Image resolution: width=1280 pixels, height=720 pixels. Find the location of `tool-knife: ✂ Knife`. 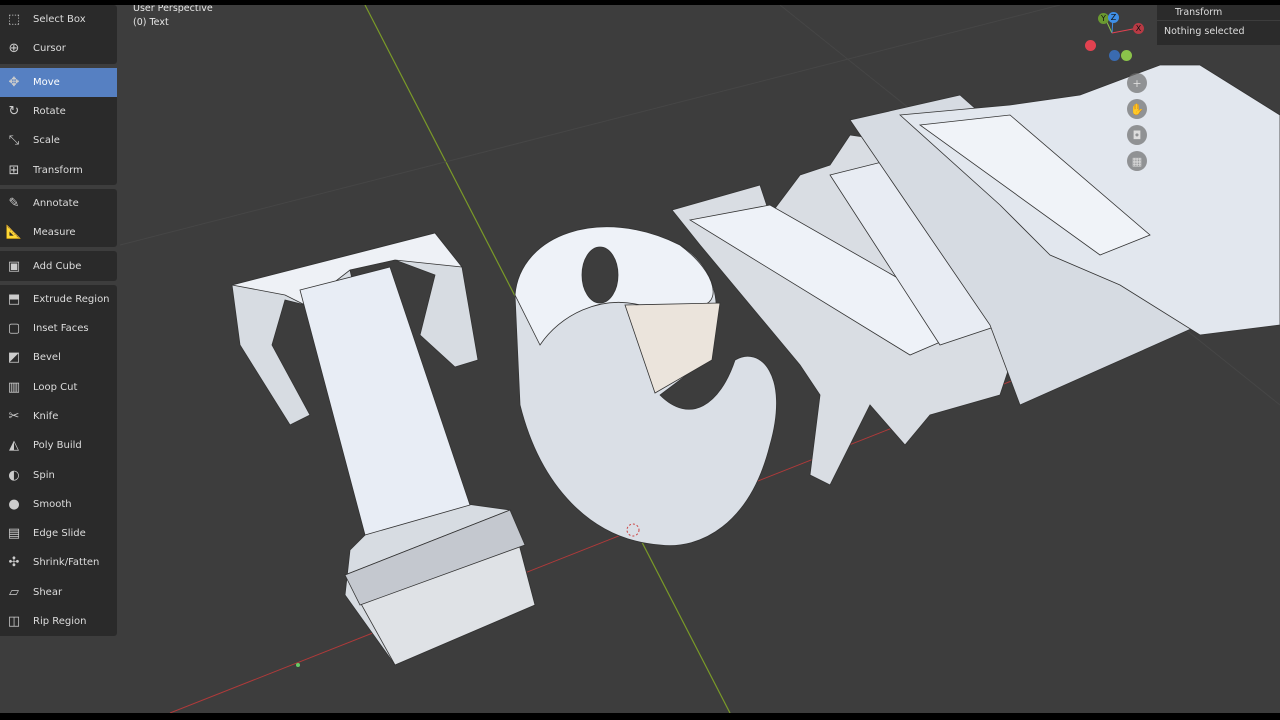

tool-knife: ✂ Knife is located at coordinates (58, 416).